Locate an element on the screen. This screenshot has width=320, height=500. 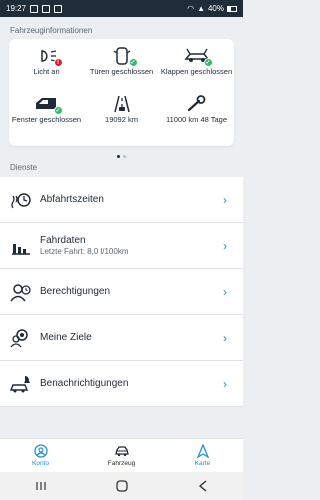
account-icon is located at coordinates (40, 451).